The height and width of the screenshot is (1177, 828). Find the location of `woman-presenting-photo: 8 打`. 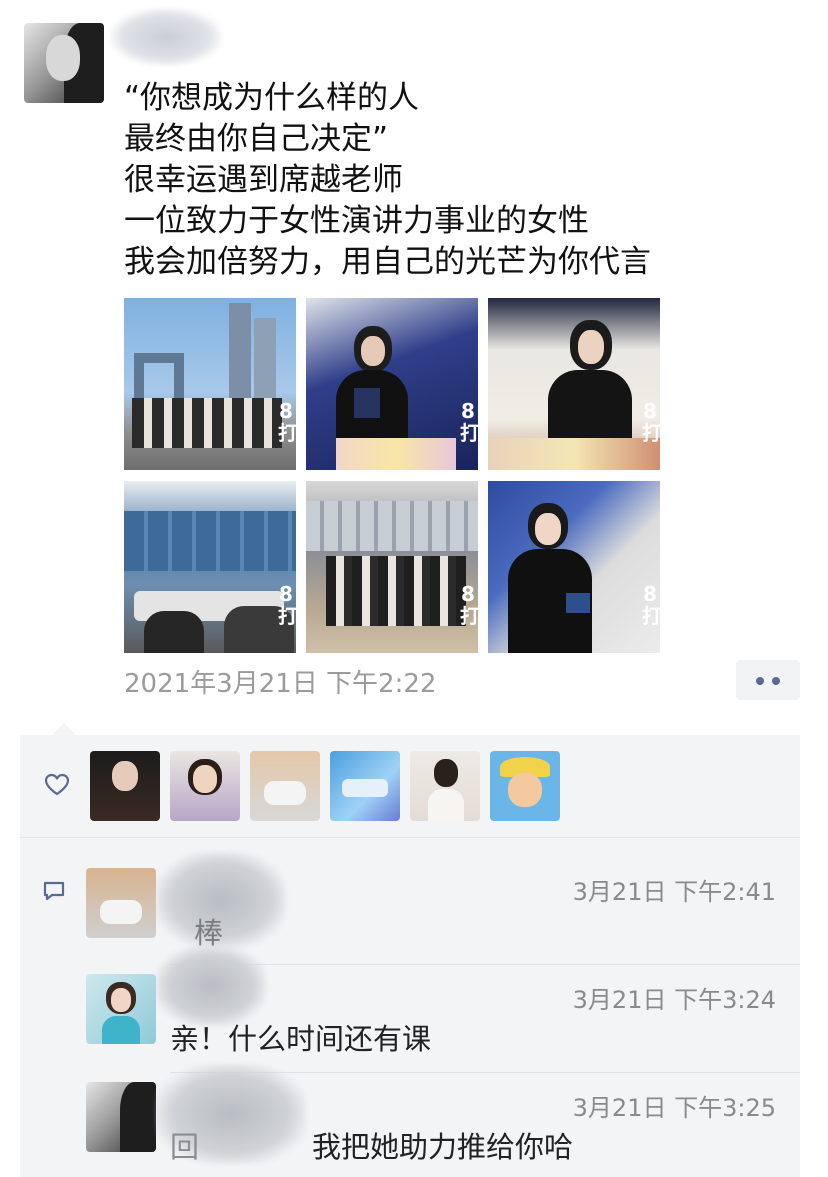

woman-presenting-photo: 8 打 is located at coordinates (392, 384).